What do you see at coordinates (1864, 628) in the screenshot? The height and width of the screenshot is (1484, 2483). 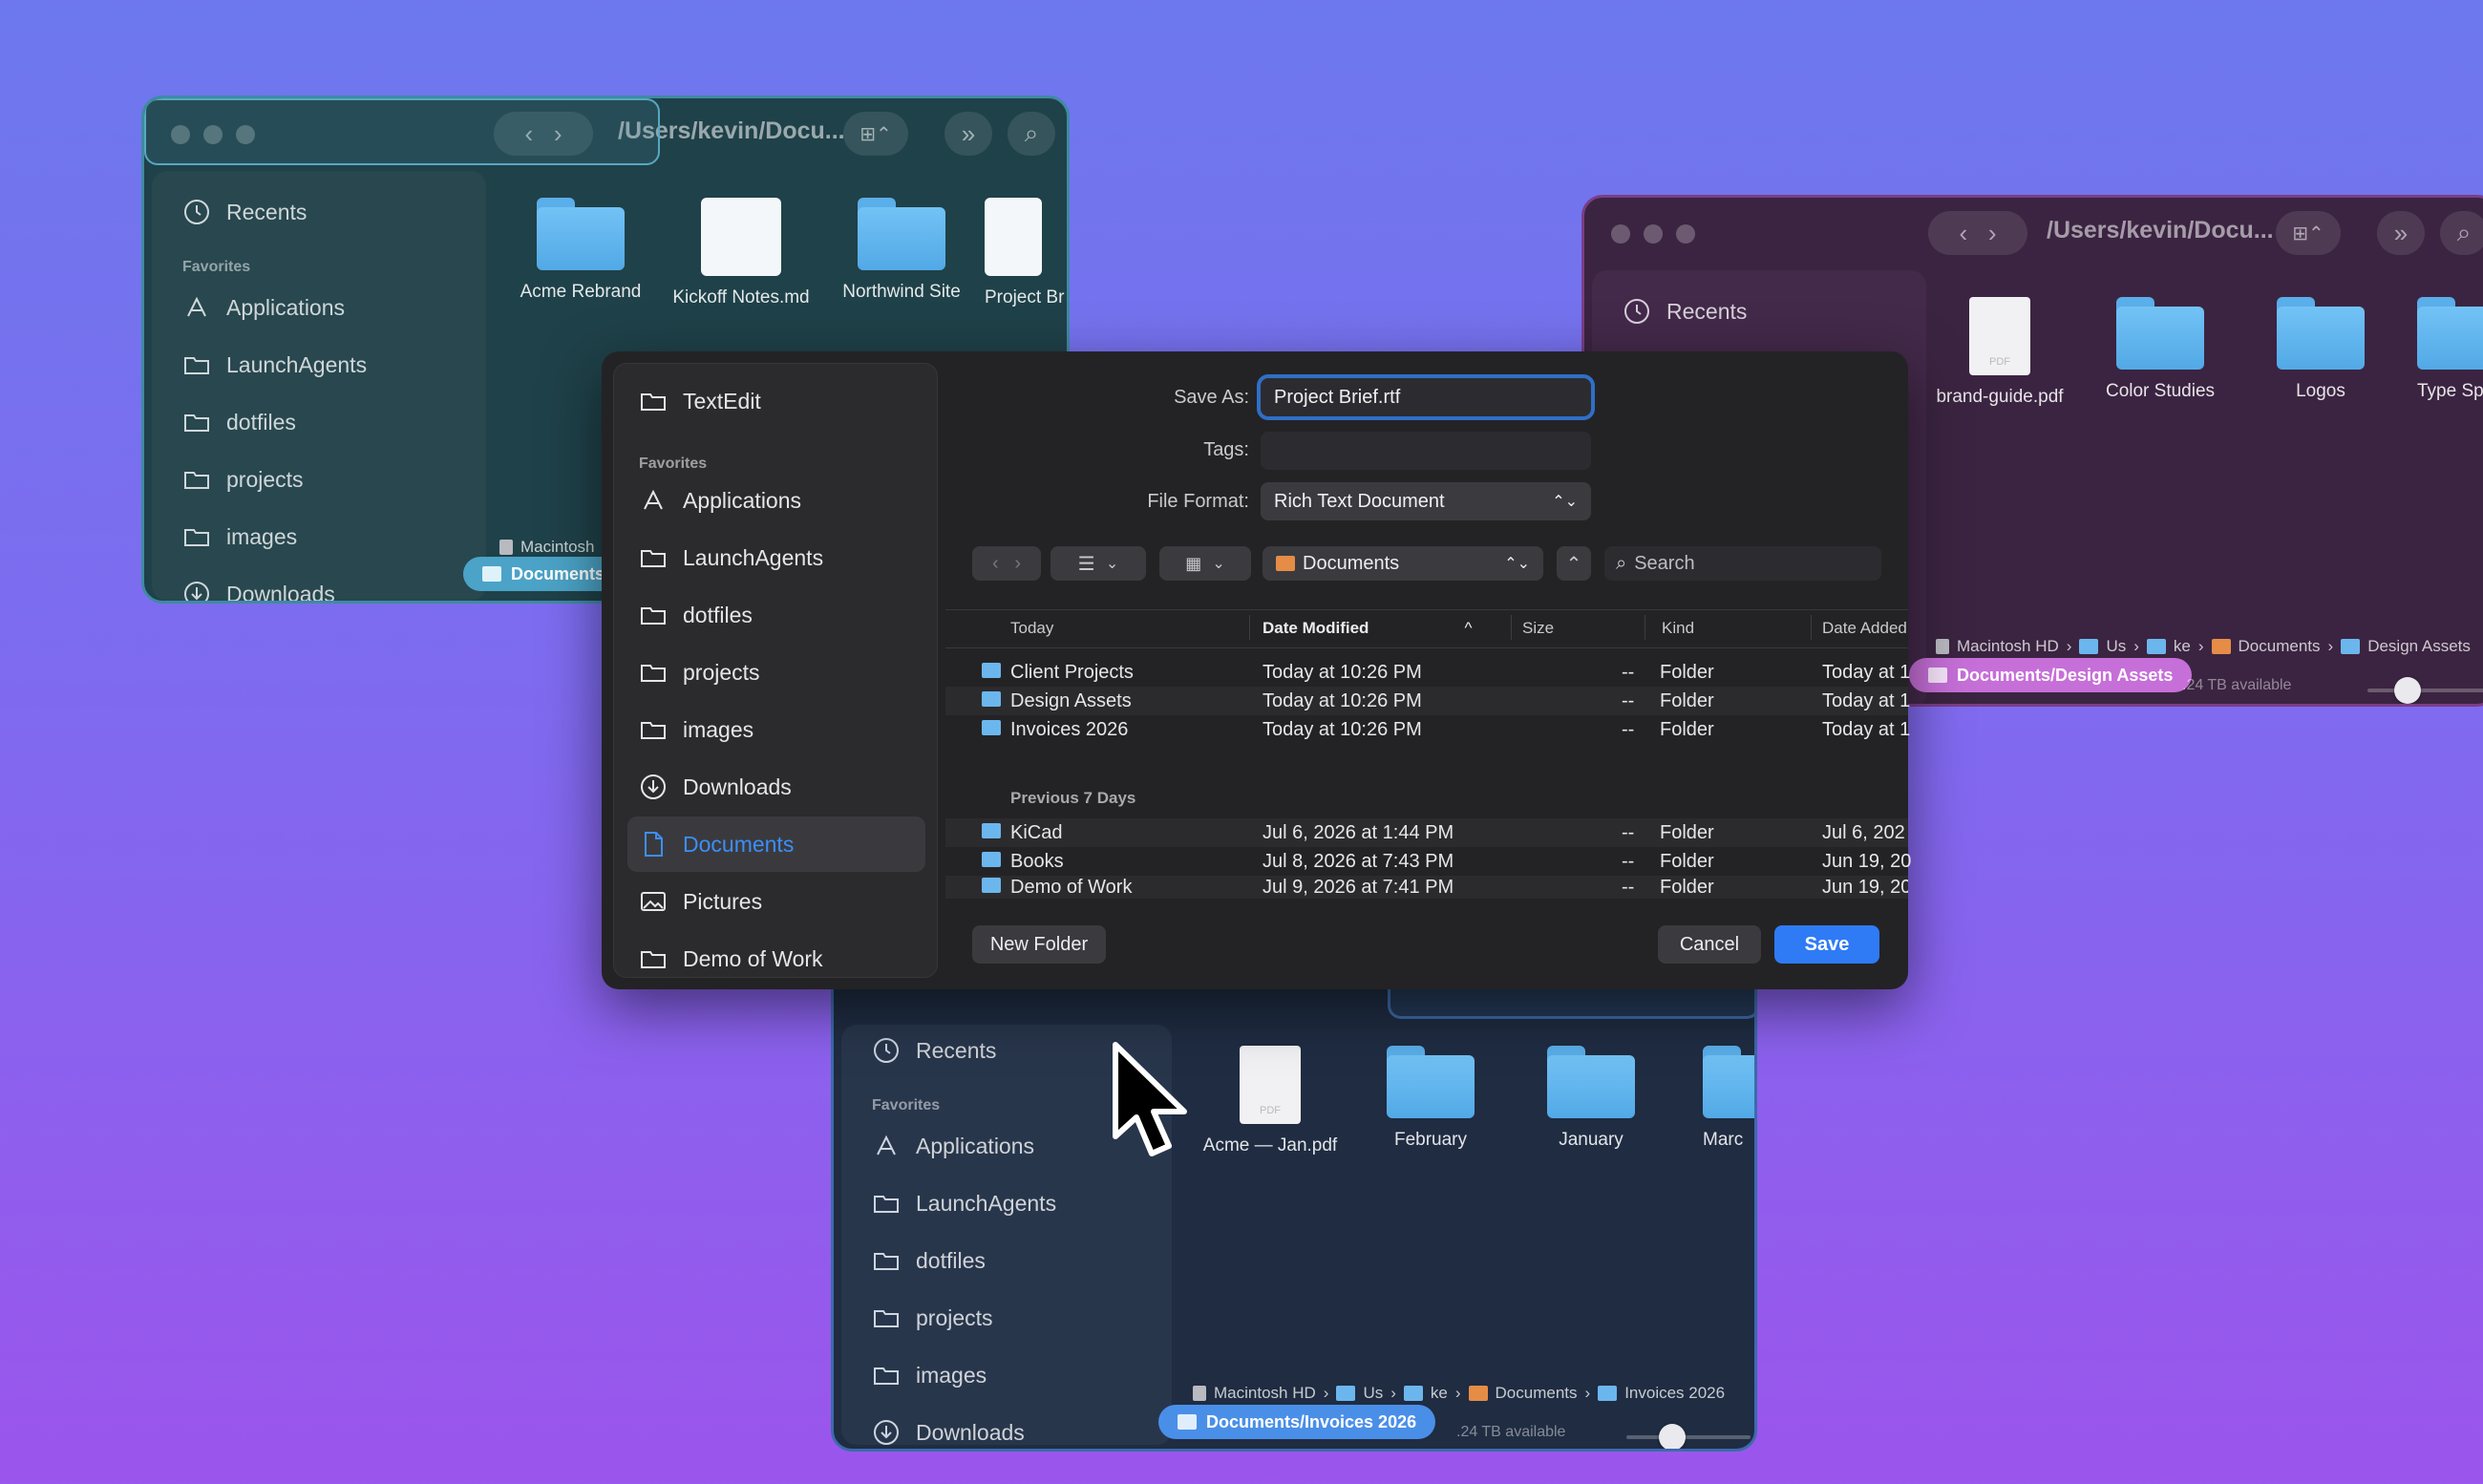 I see `column-header-date-added: Date Added` at bounding box center [1864, 628].